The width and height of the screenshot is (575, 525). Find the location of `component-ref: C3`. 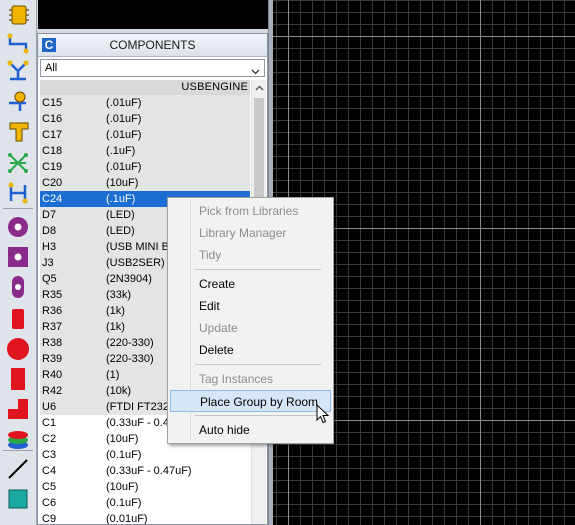

component-ref: C3 is located at coordinates (49, 455).